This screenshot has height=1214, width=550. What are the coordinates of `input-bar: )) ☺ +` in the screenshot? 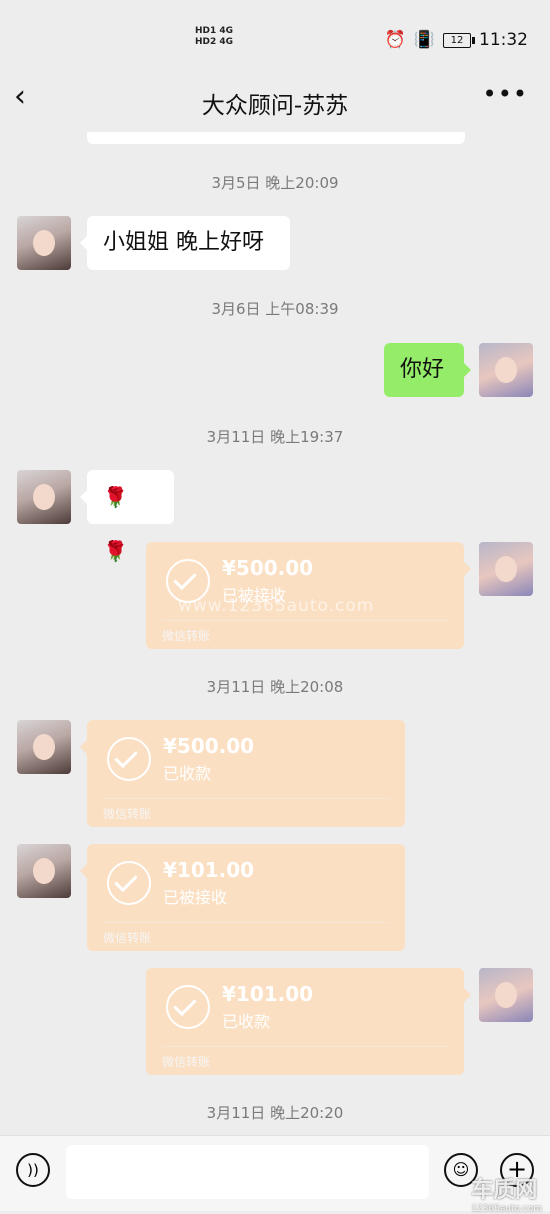 It's located at (275, 1173).